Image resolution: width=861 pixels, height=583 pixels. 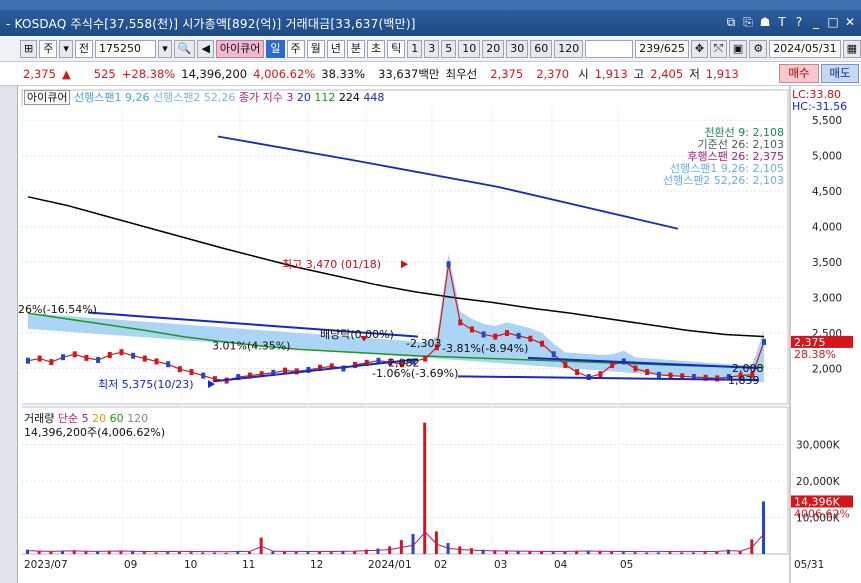 What do you see at coordinates (148, 73) in the screenshot?
I see `price-change-pct: +28.38%` at bounding box center [148, 73].